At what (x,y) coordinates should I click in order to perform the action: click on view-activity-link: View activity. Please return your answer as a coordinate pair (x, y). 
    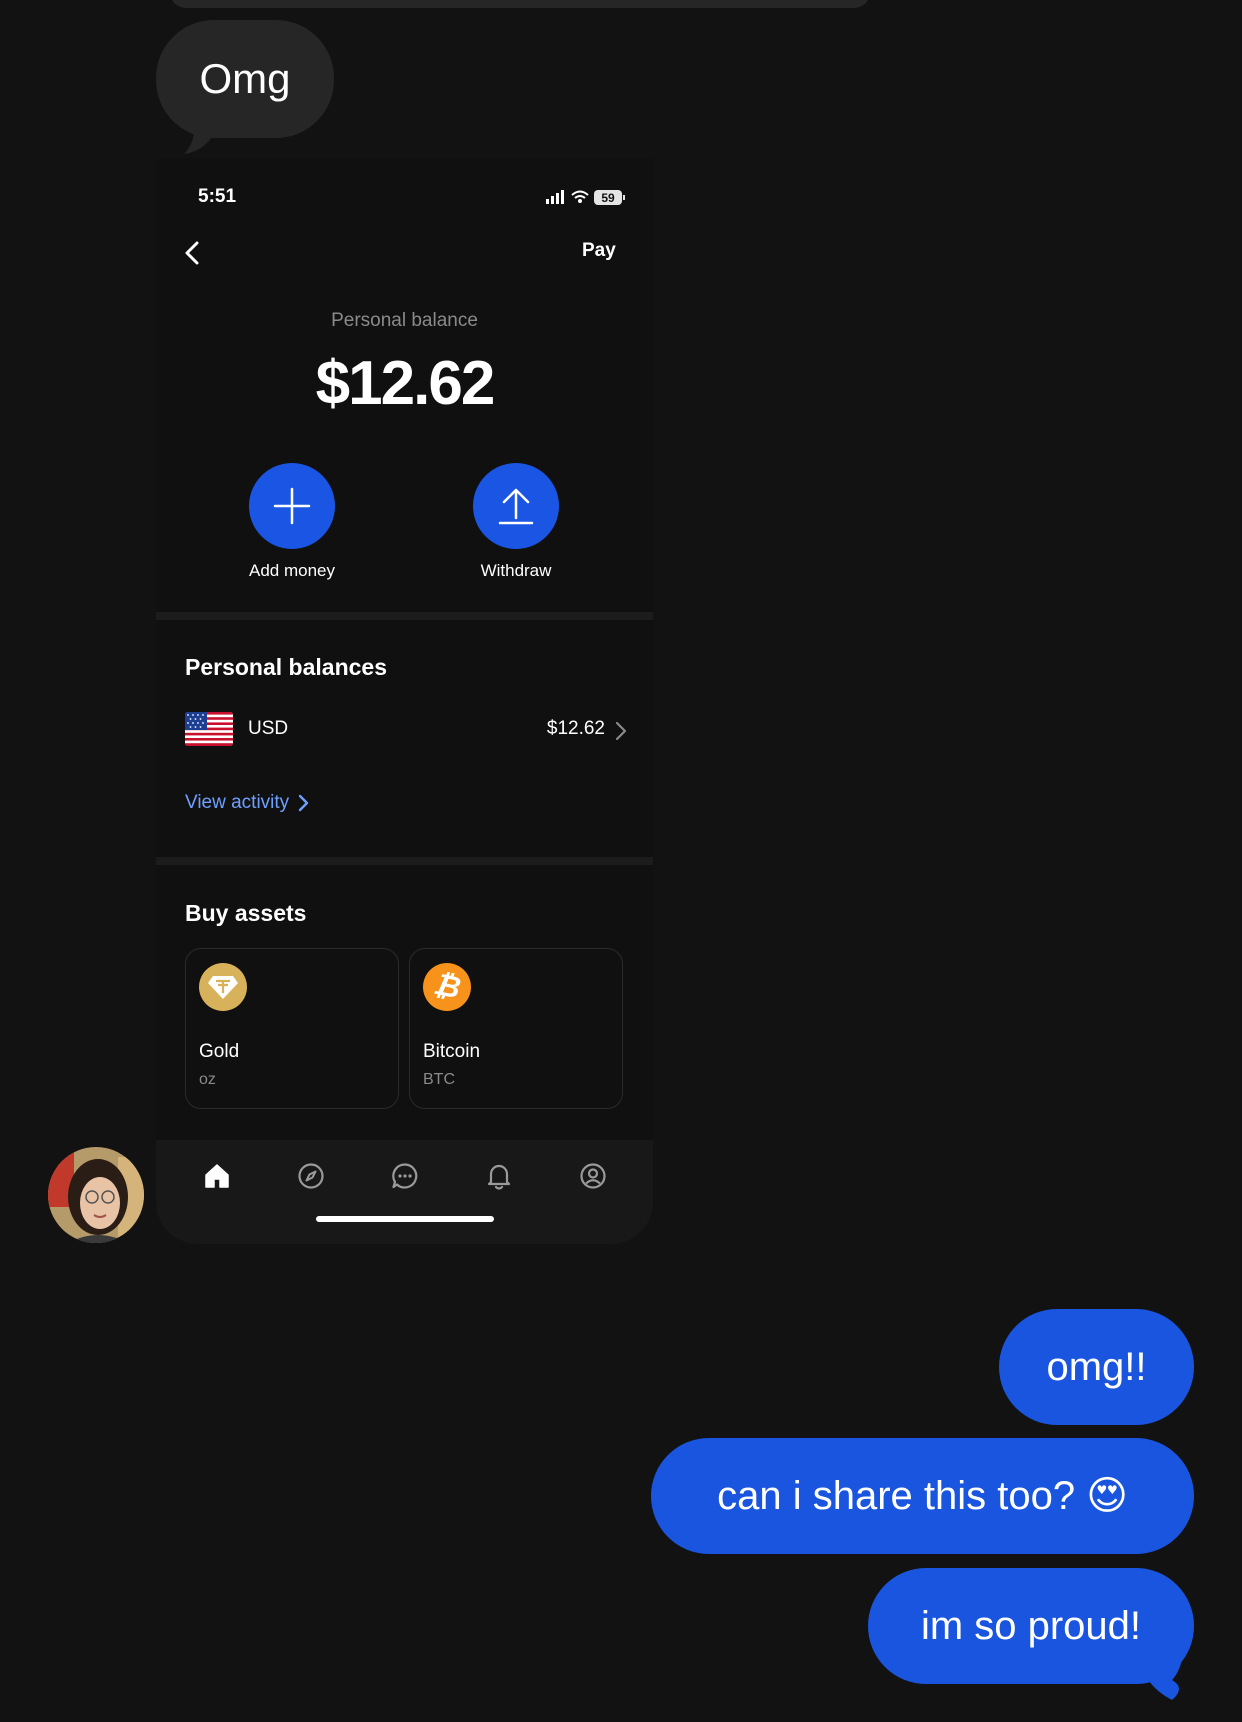
    Looking at the image, I should click on (248, 803).